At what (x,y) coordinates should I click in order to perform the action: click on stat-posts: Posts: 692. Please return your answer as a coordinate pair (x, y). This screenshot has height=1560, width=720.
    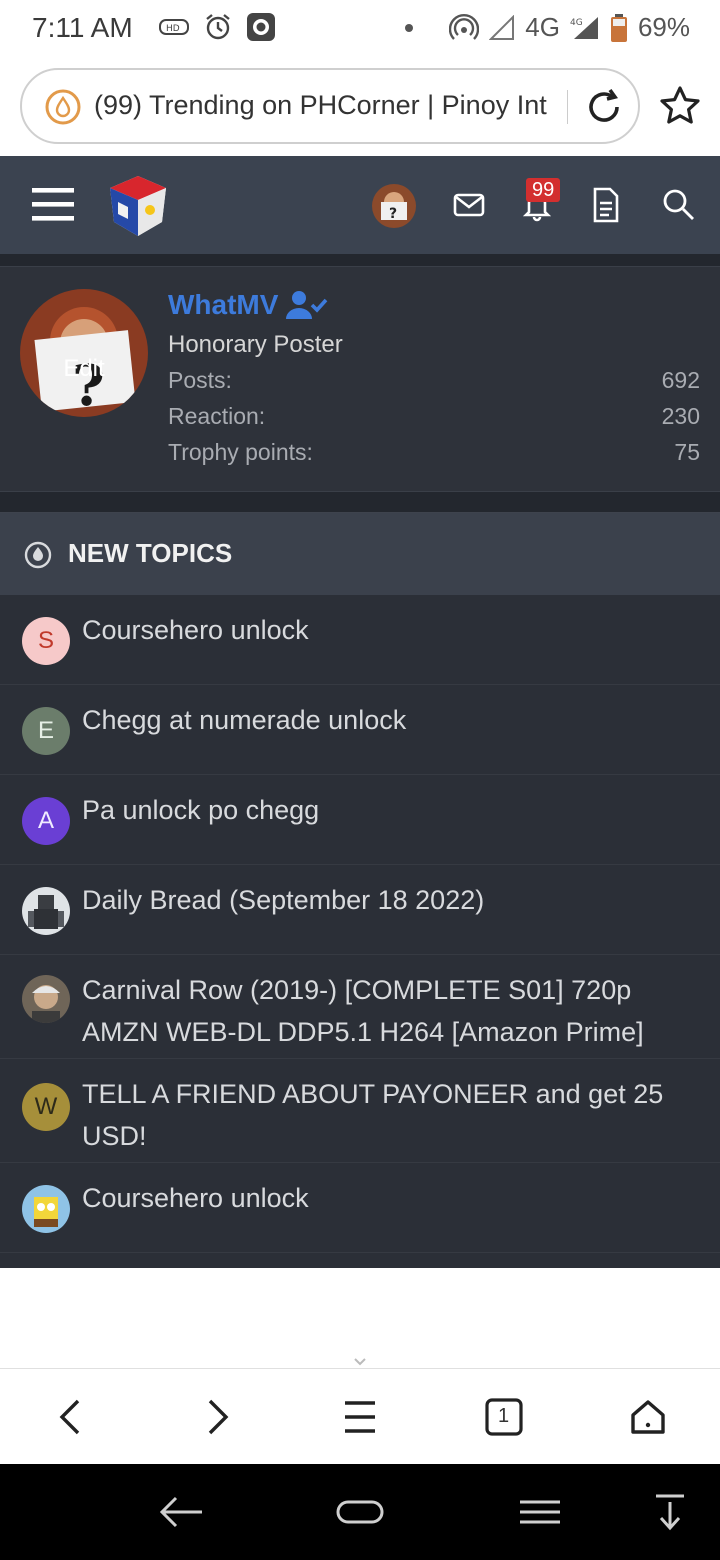
    Looking at the image, I should click on (434, 380).